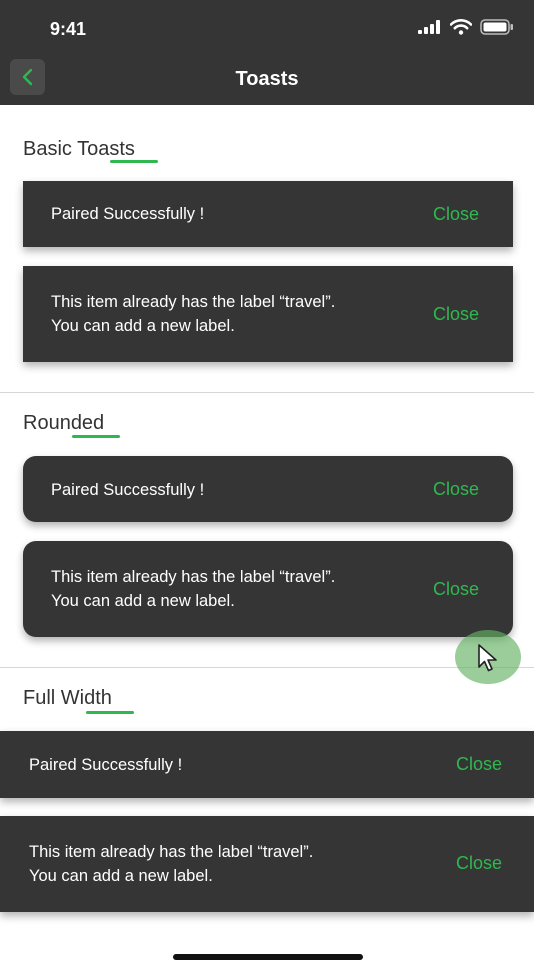 Image resolution: width=534 pixels, height=970 pixels. What do you see at coordinates (64, 423) in the screenshot?
I see `section-title-rounded: Rounded` at bounding box center [64, 423].